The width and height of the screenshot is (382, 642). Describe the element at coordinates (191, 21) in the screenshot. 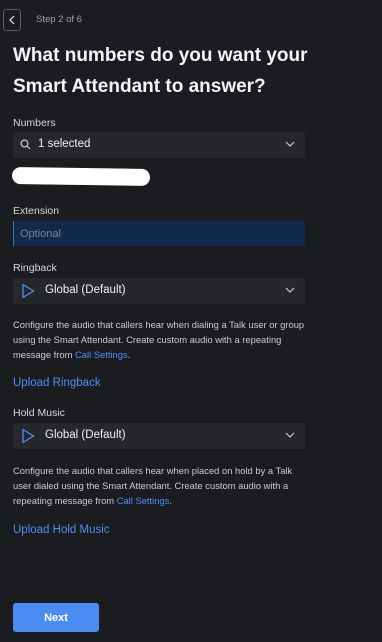

I see `top-bar: Step 2 of 6` at that location.